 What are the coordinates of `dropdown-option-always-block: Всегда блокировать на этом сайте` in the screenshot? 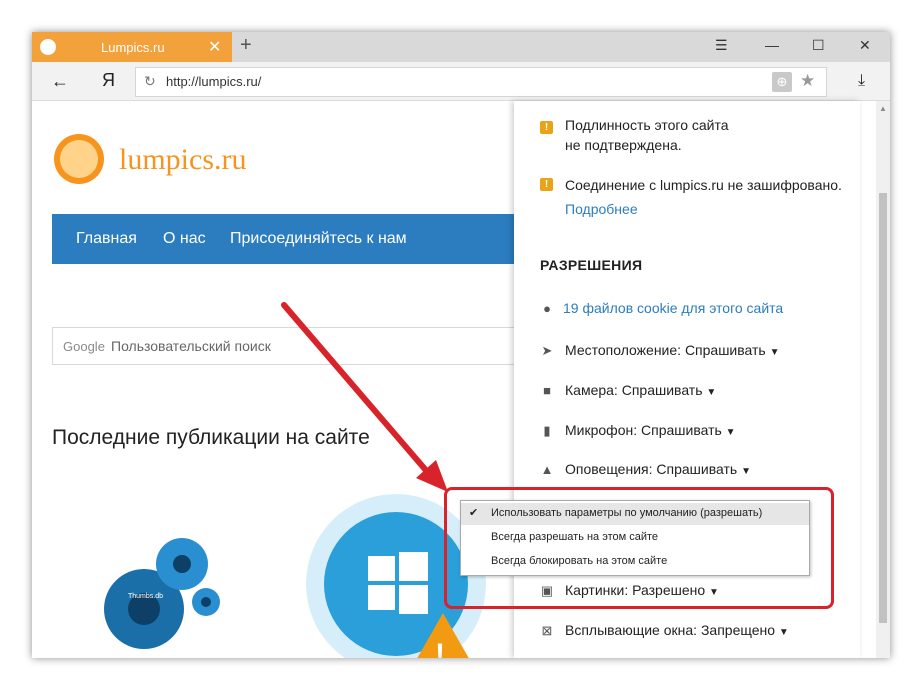 It's located at (635, 562).